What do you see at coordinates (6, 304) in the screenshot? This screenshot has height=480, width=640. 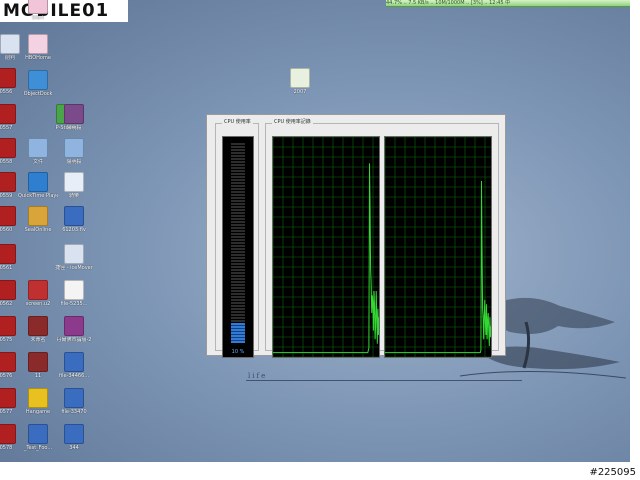 I see `desktop-icon-label: 0562` at bounding box center [6, 304].